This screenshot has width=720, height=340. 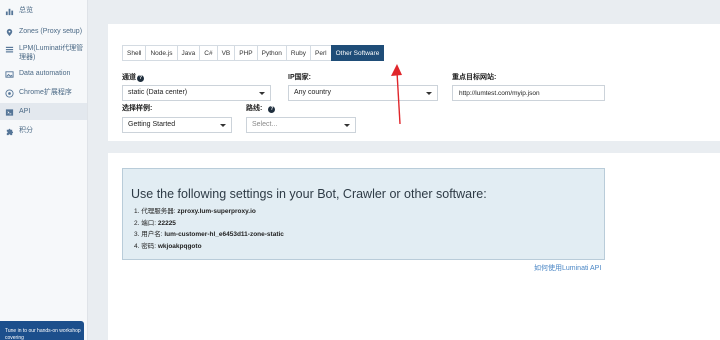 What do you see at coordinates (528, 93) in the screenshot?
I see `target-url-input` at bounding box center [528, 93].